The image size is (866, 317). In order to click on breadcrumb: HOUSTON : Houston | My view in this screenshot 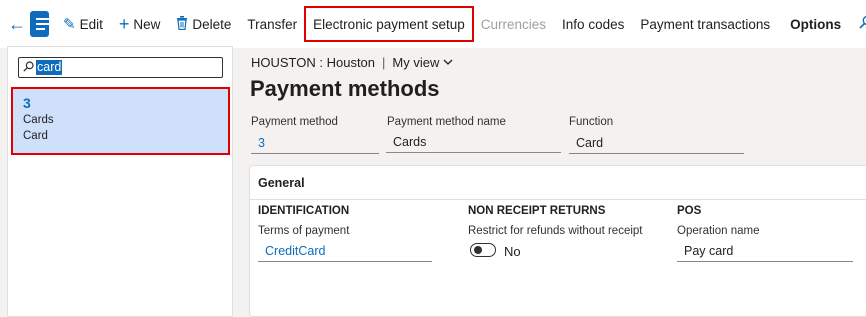, I will do `click(352, 62)`.